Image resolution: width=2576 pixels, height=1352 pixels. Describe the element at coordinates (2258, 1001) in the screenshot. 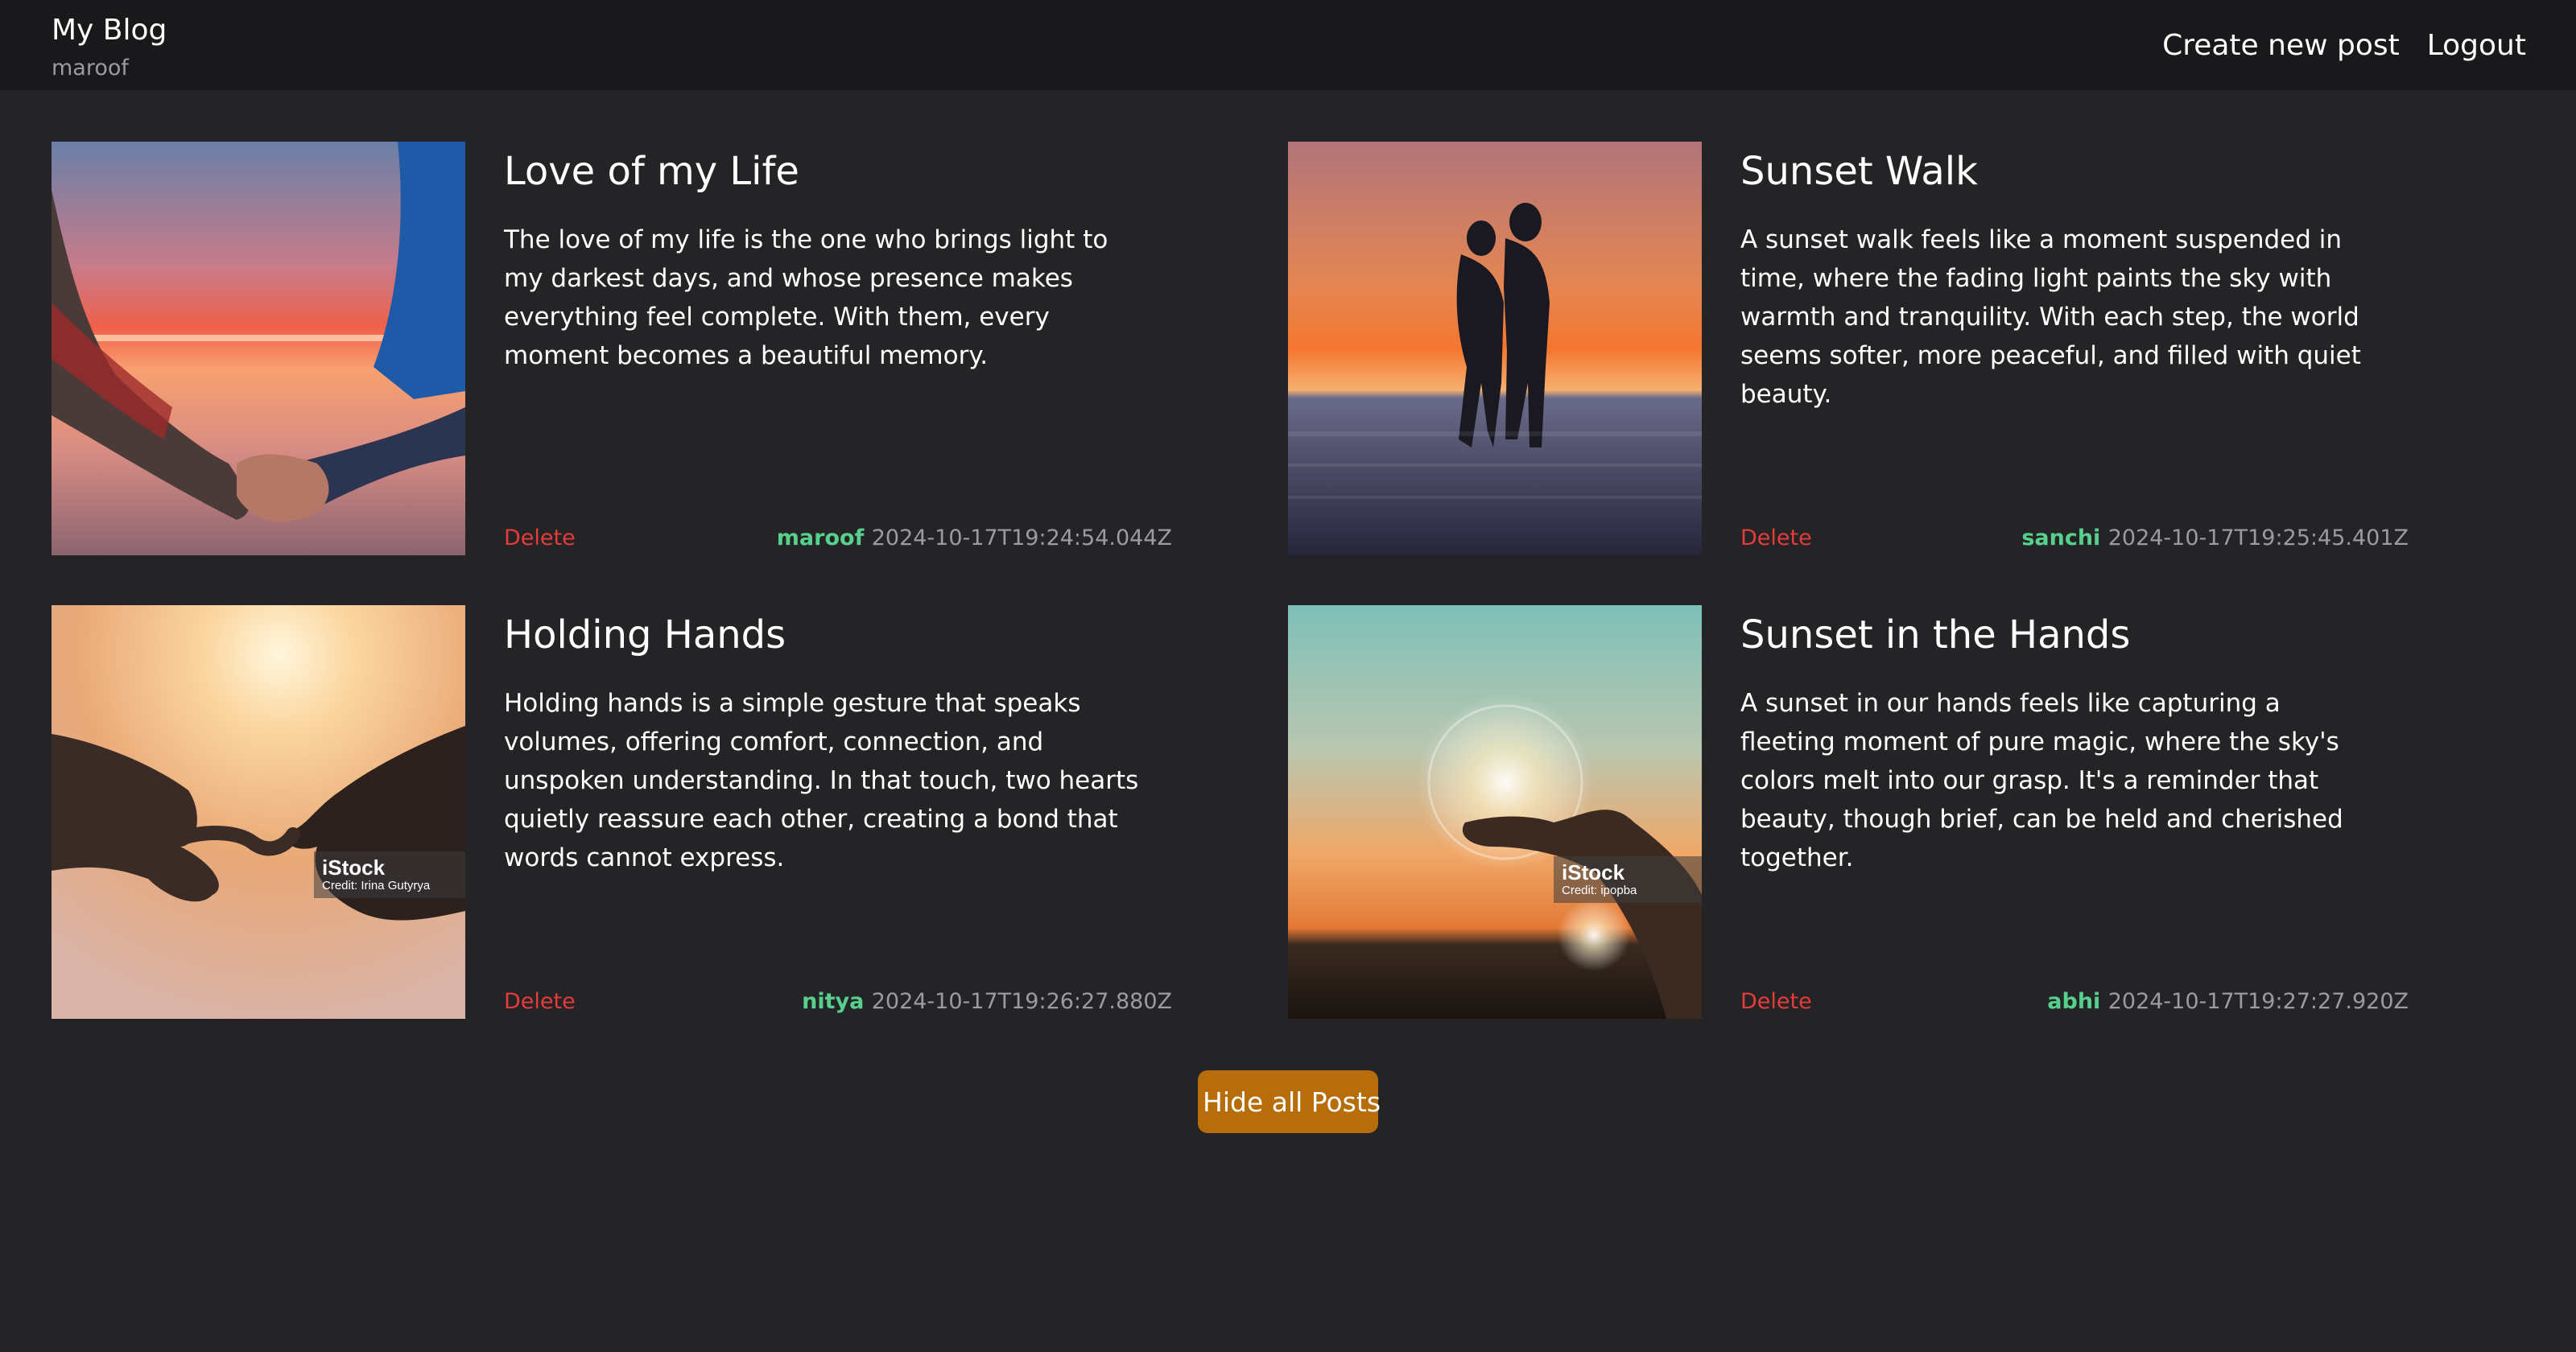

I see `post-timestamp: 2024-10-17T19:27:27.920Z` at that location.